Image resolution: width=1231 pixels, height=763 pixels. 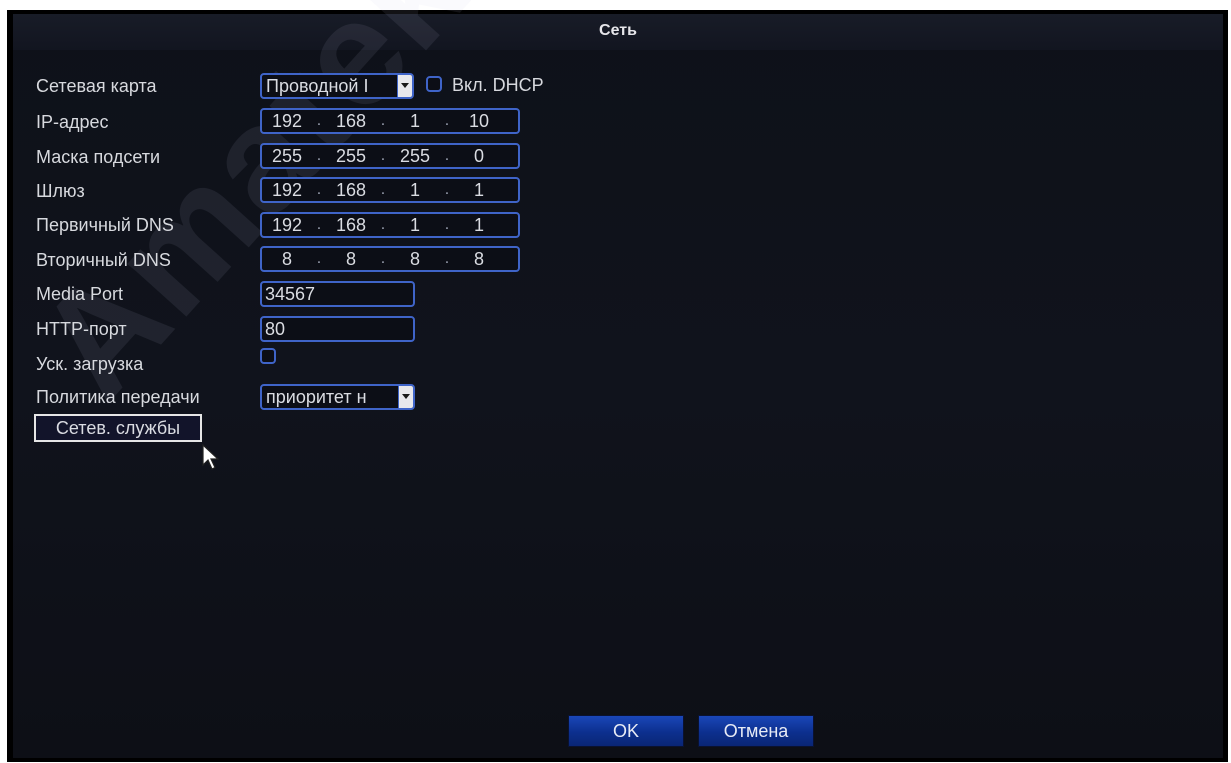 What do you see at coordinates (118, 428) in the screenshot?
I see `network-services-button: Сетев. службы` at bounding box center [118, 428].